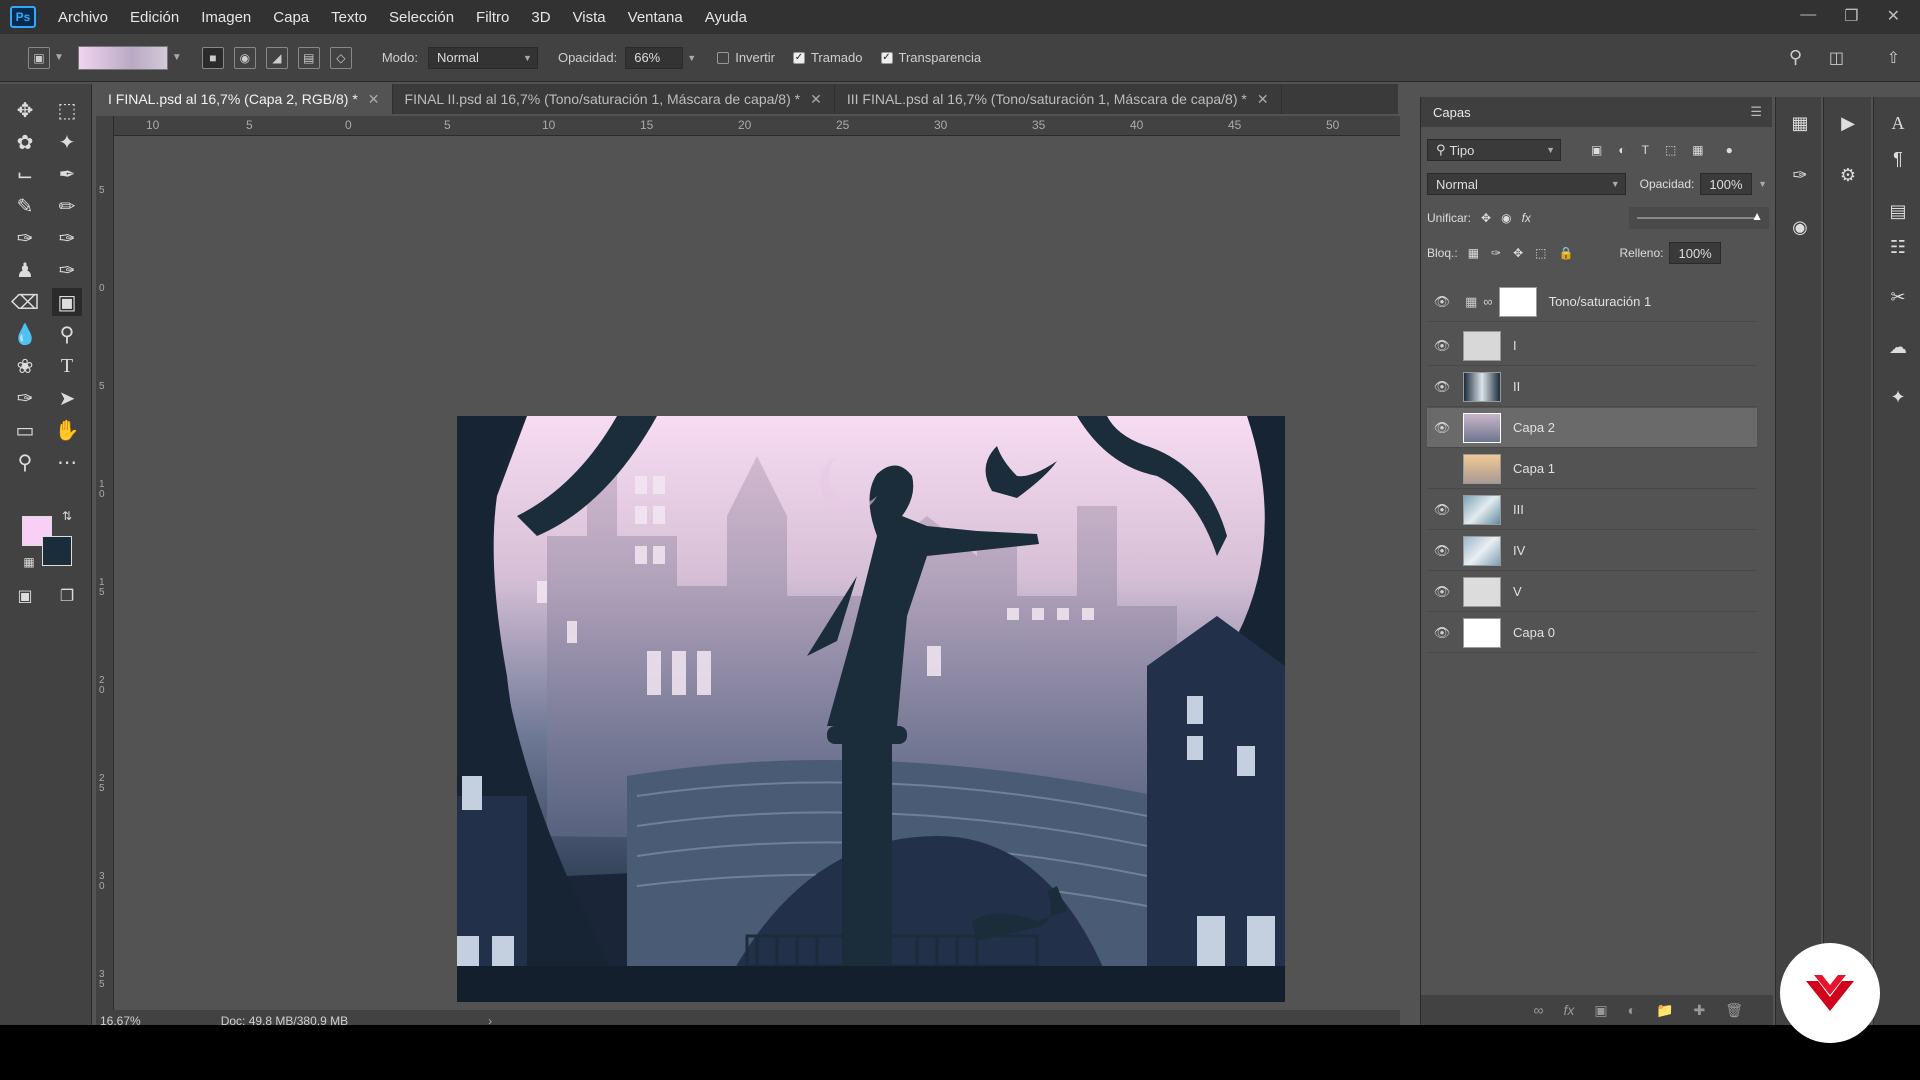 The width and height of the screenshot is (1920, 1080). Describe the element at coordinates (67, 334) in the screenshot. I see `dodge-tool-icon: ⚲` at that location.